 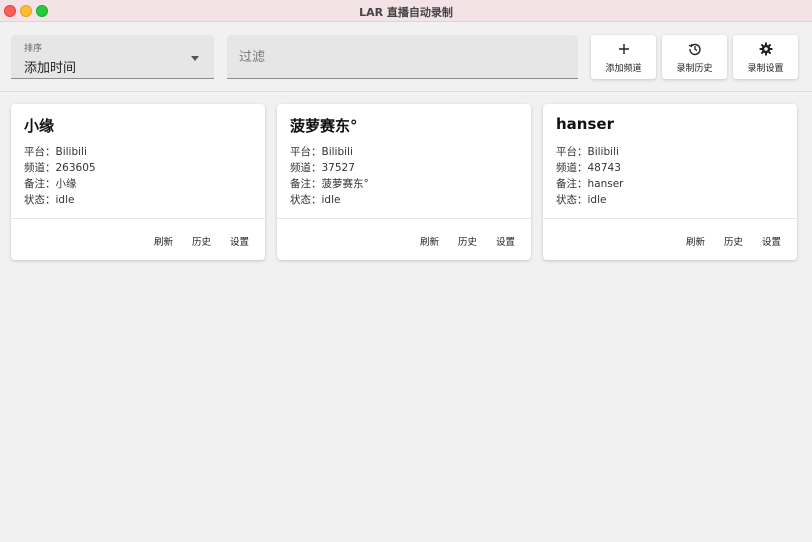 I want to click on channel-name: hanser, so click(x=585, y=124).